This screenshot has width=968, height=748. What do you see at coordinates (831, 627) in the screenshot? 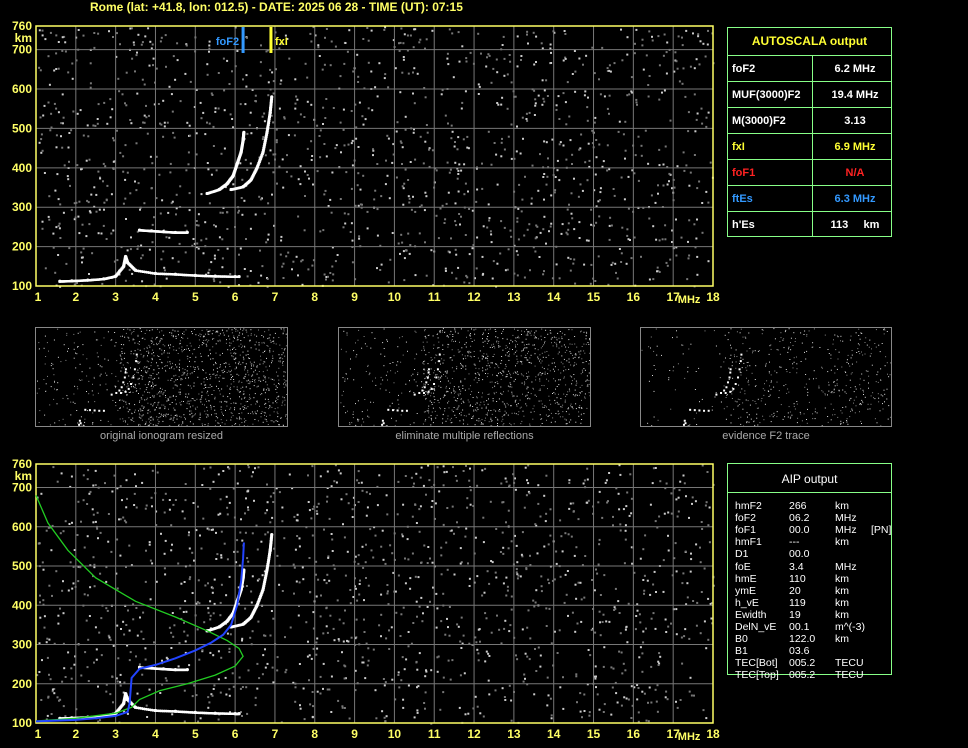
I see `aip-row: DelN_vE 00.1 m^(-3)` at bounding box center [831, 627].